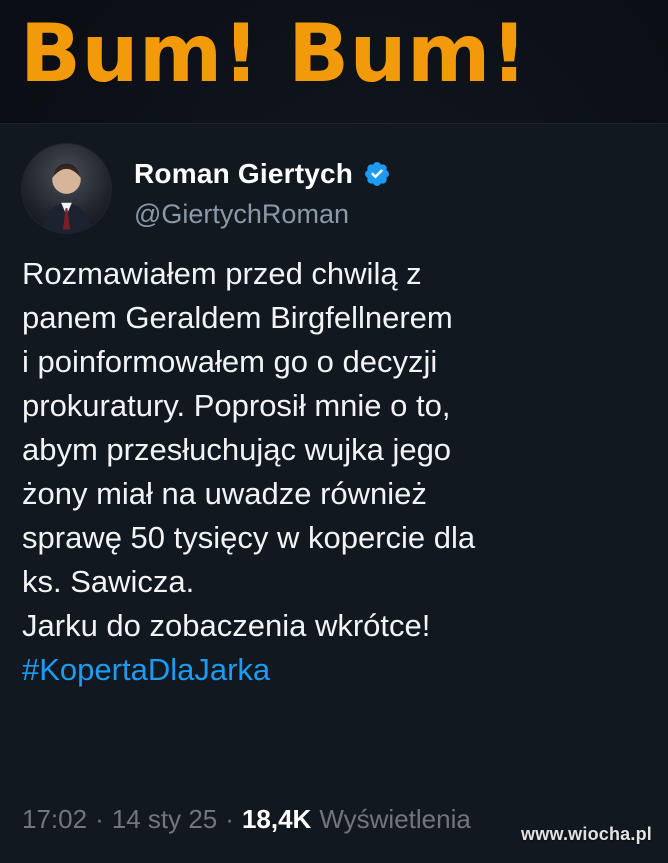 This screenshot has width=668, height=863. I want to click on tweet-line: i poinformowałem go o decyzji, so click(230, 361).